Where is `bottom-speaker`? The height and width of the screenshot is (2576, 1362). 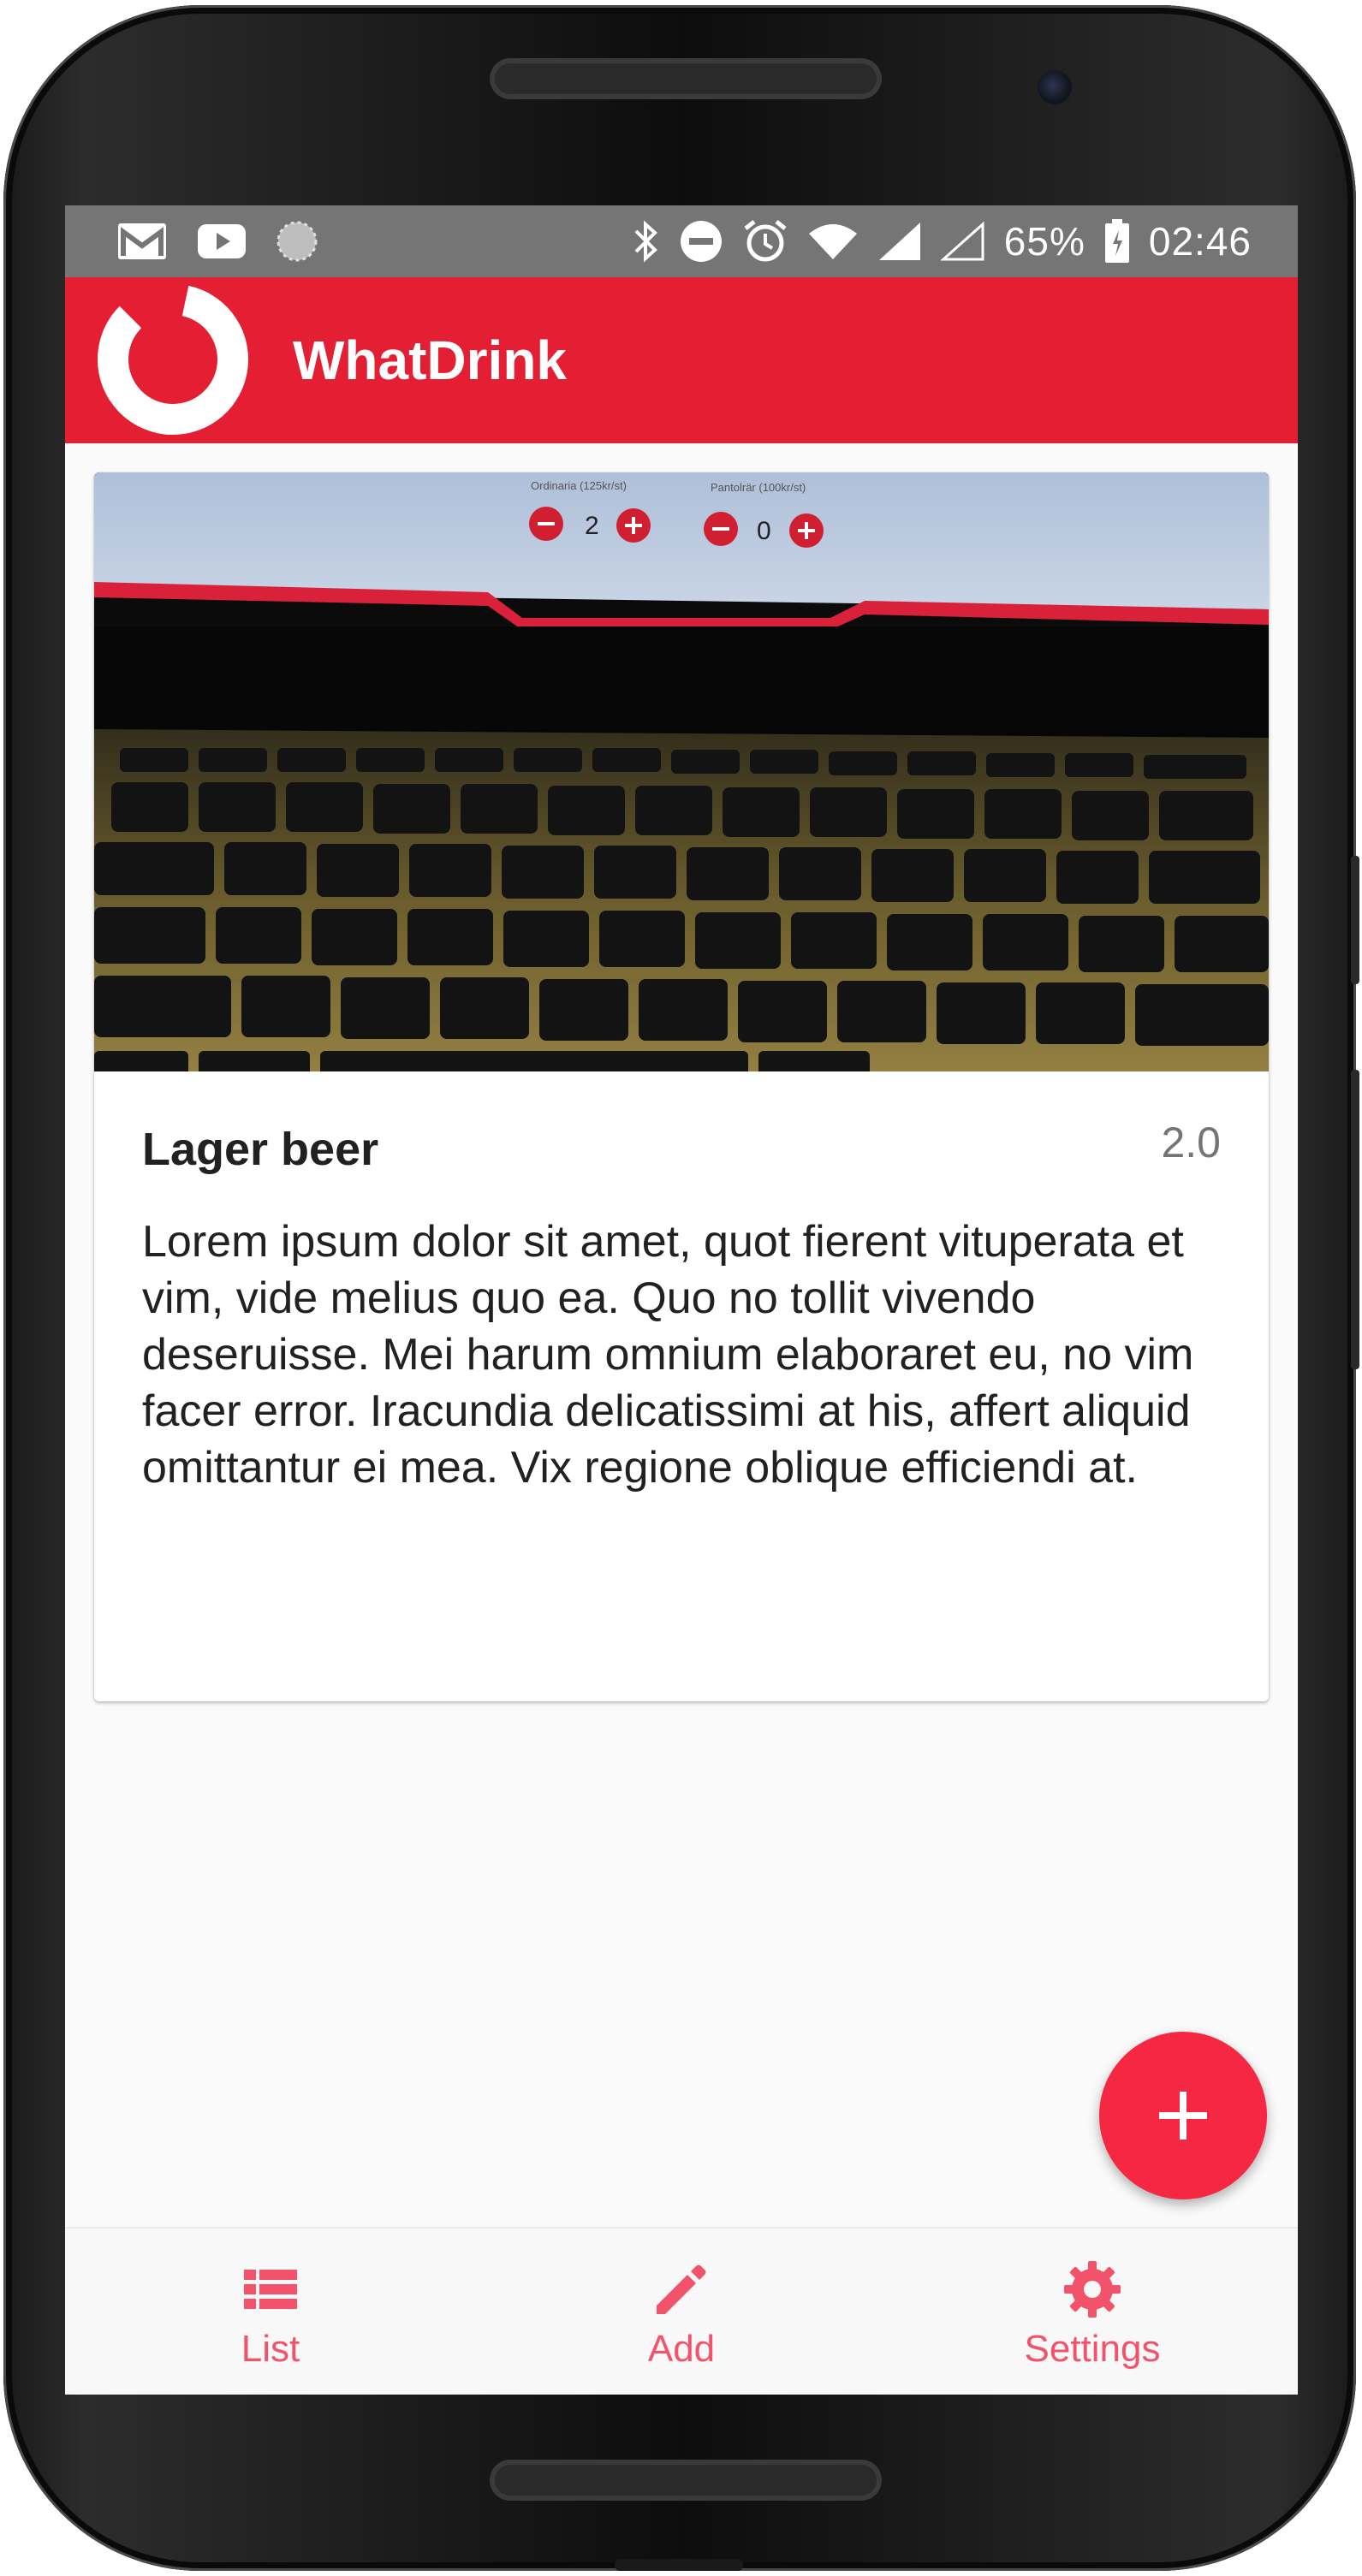 bottom-speaker is located at coordinates (686, 2480).